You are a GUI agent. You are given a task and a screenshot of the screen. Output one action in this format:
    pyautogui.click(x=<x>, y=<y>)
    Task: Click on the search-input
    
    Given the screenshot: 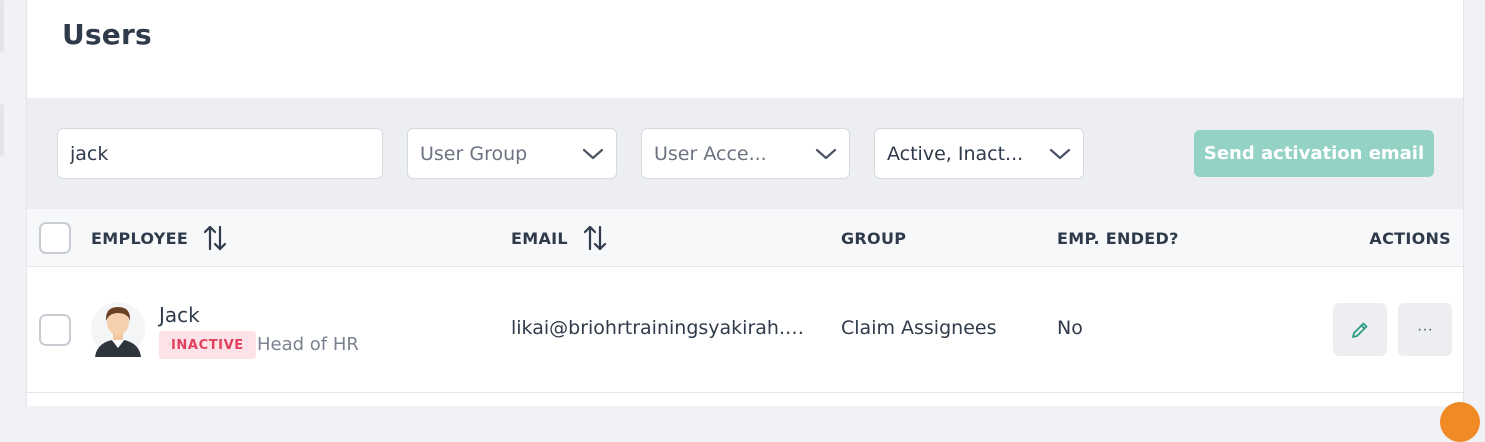 What is the action you would take?
    pyautogui.click(x=220, y=153)
    